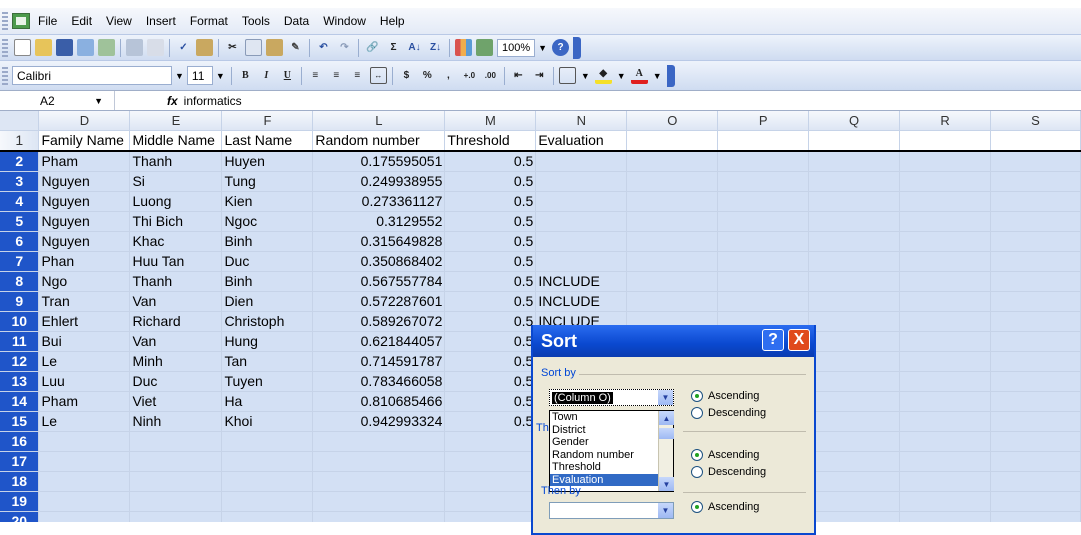 This screenshot has height=535, width=1081. What do you see at coordinates (232, 47) in the screenshot?
I see `cut-icon: ✂` at bounding box center [232, 47].